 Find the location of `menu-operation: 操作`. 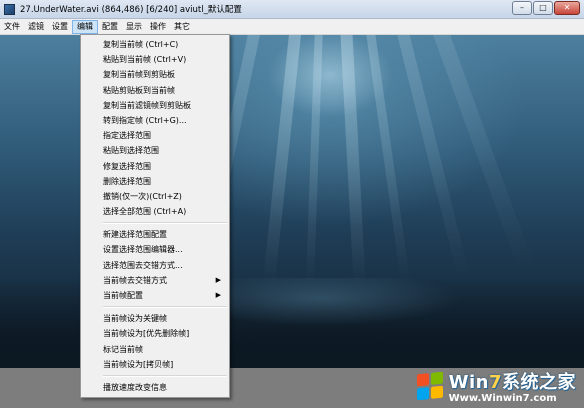

menu-operation: 操作 is located at coordinates (158, 27).